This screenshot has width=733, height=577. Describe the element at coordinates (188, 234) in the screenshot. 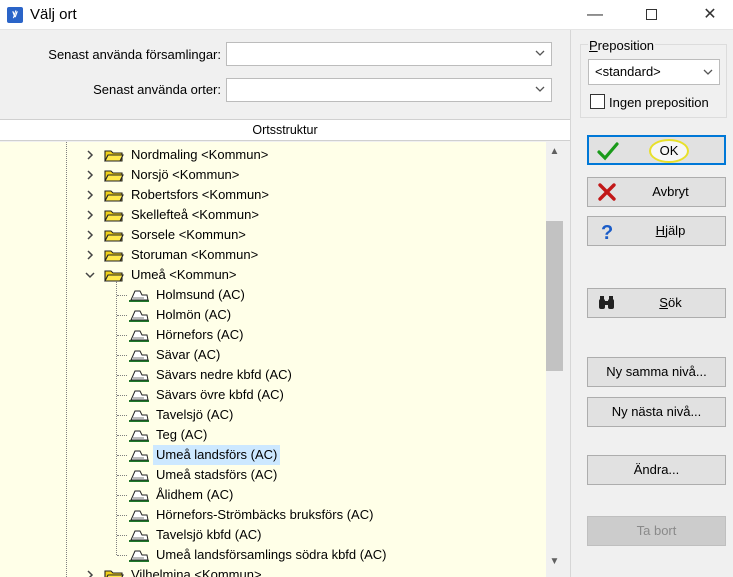

I see `tree-node-label: Sorsele <Kommun>` at that location.